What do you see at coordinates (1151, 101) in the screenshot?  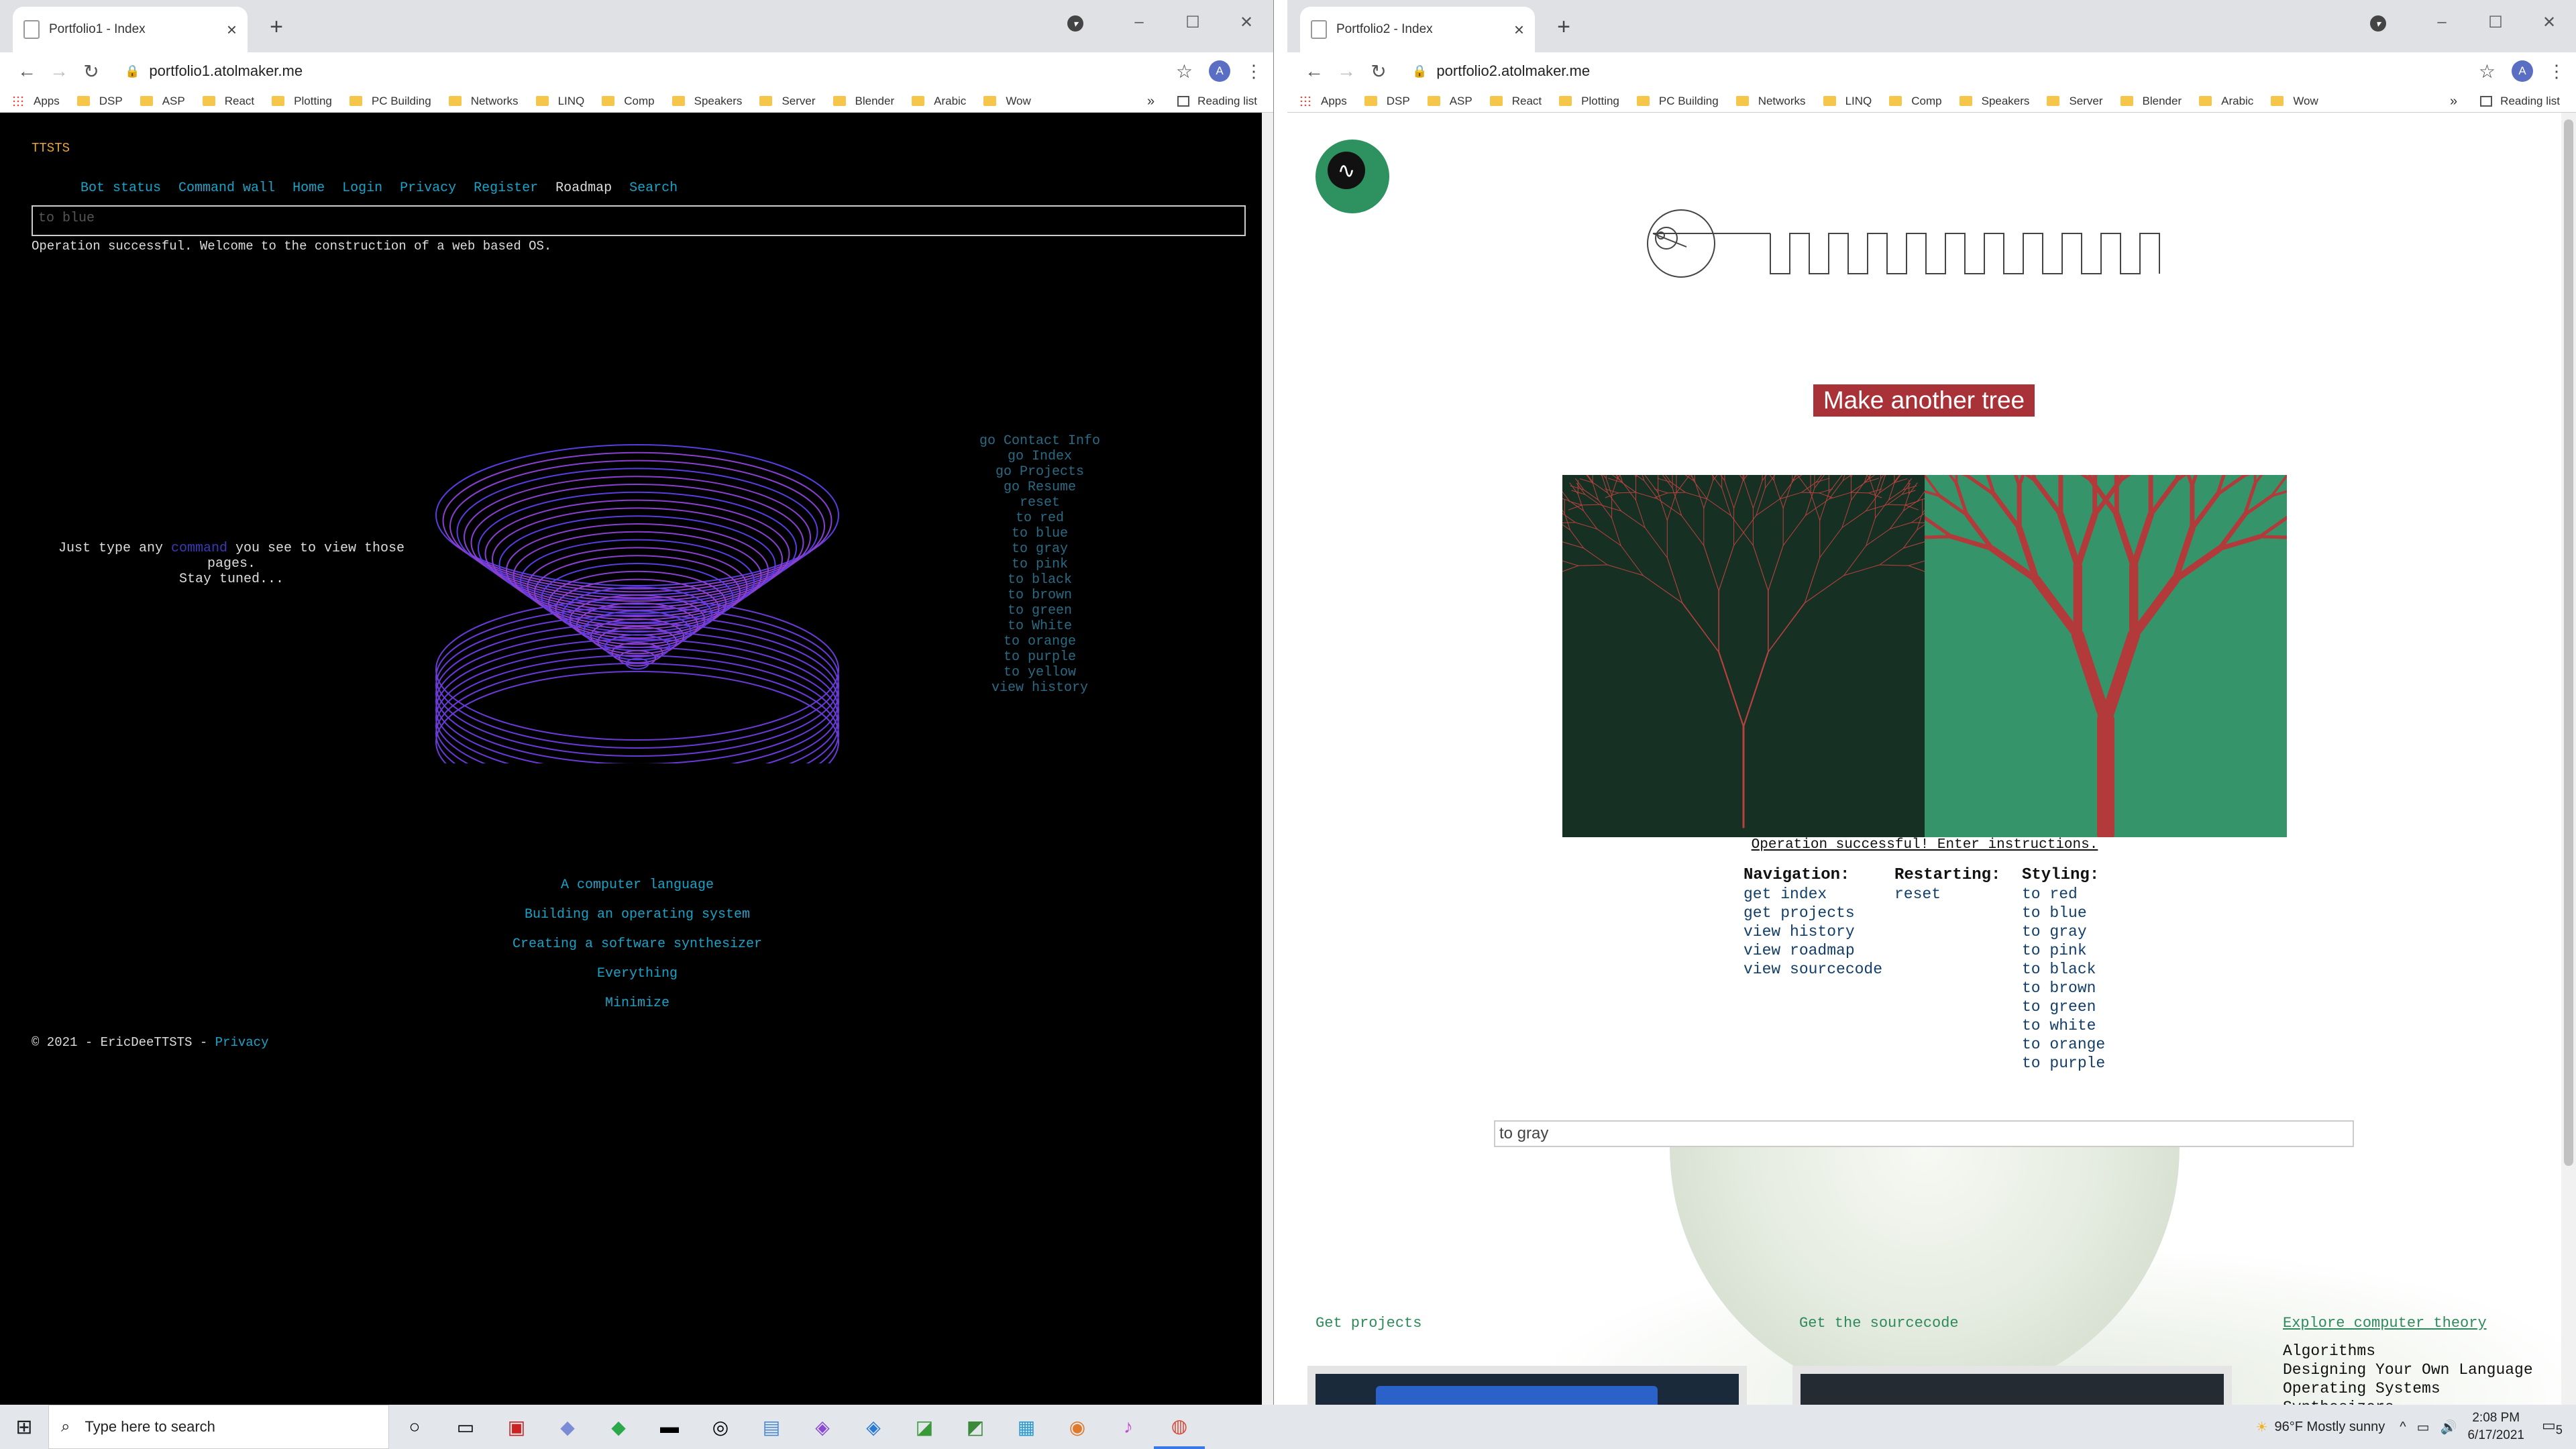 I see `more-bookmarks-button: »` at bounding box center [1151, 101].